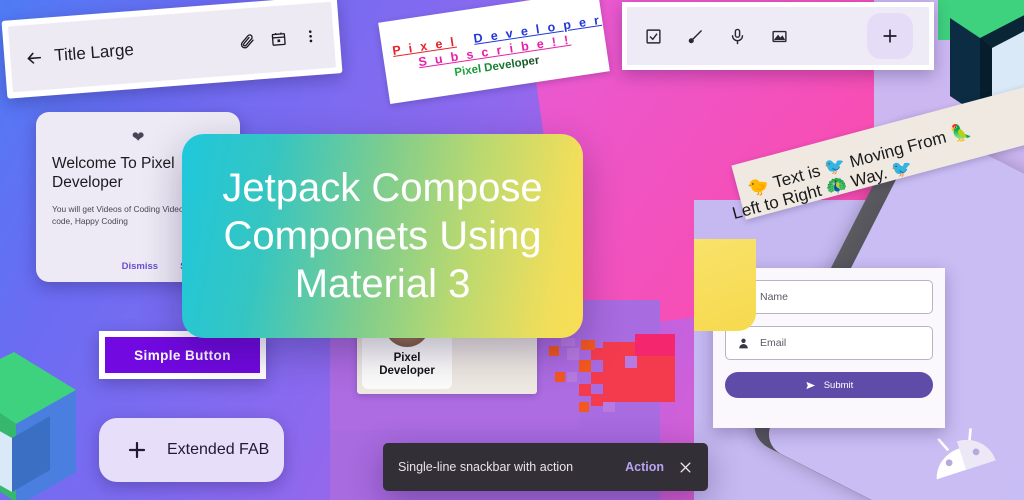  I want to click on arrow-back-icon, so click(34, 58).